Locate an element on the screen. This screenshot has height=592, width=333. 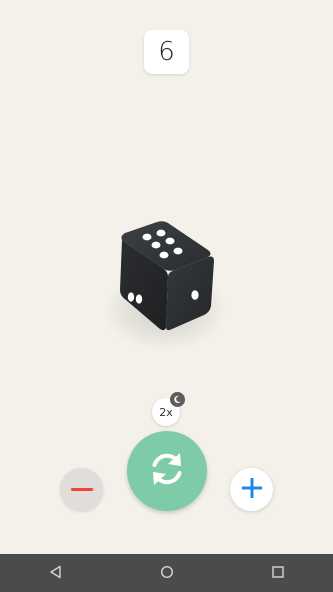
result-value: 6 is located at coordinates (166, 52).